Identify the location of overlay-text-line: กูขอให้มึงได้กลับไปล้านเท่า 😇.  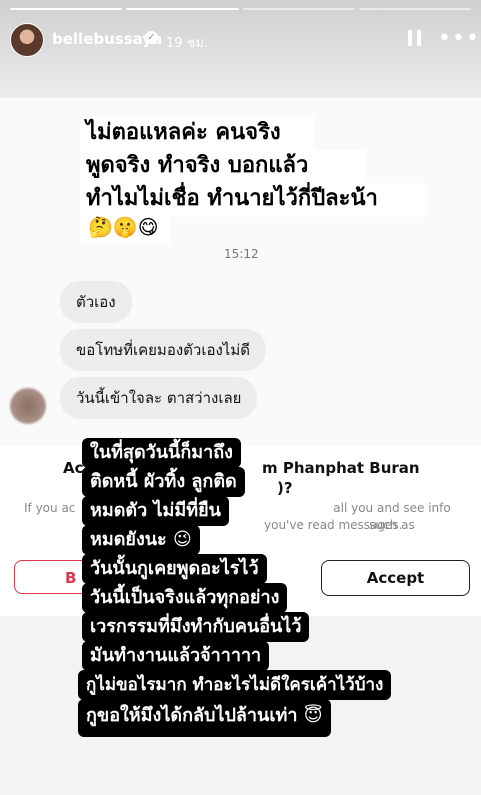
(204, 718).